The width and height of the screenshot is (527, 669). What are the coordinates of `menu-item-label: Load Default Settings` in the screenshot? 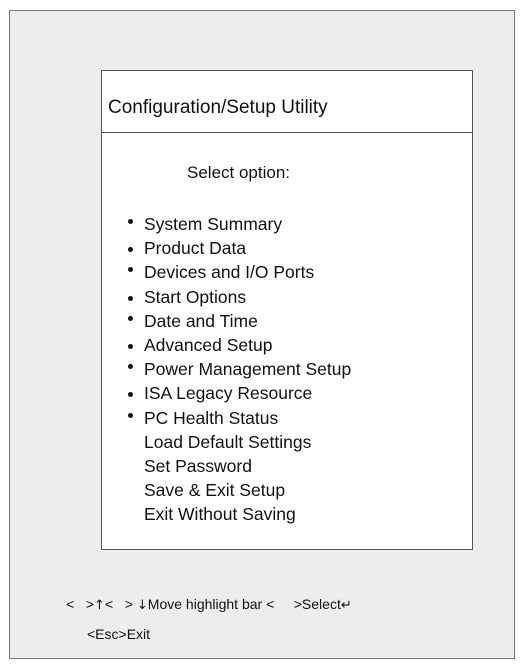 It's located at (228, 441).